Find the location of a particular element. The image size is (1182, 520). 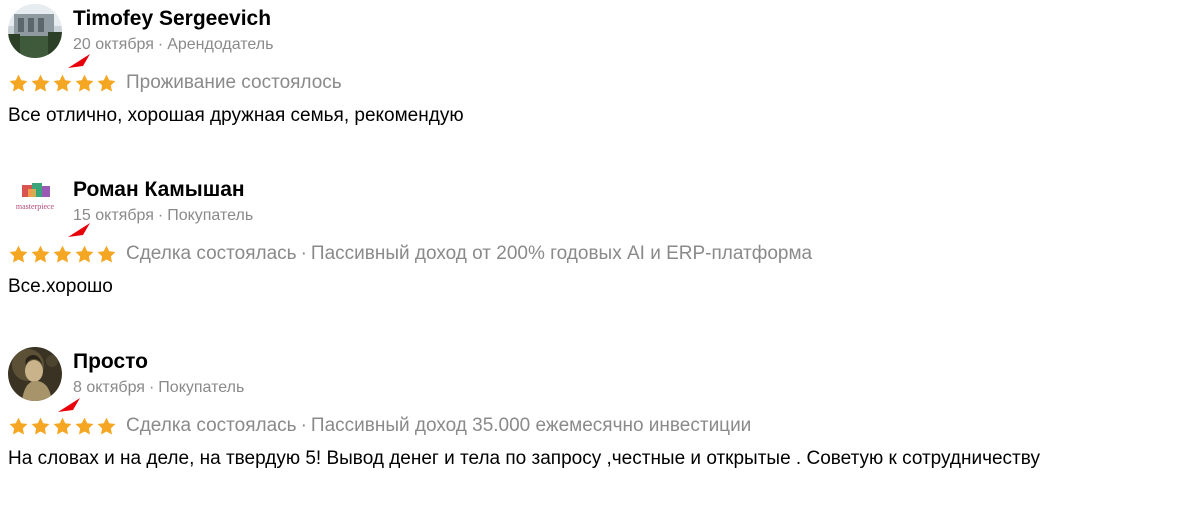

author-name: Роман Камышан is located at coordinates (159, 190).